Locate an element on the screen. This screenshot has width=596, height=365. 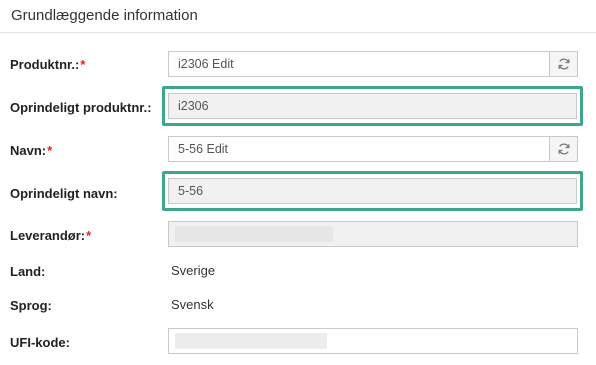
navn-value: 5-56 Edit is located at coordinates (203, 149).